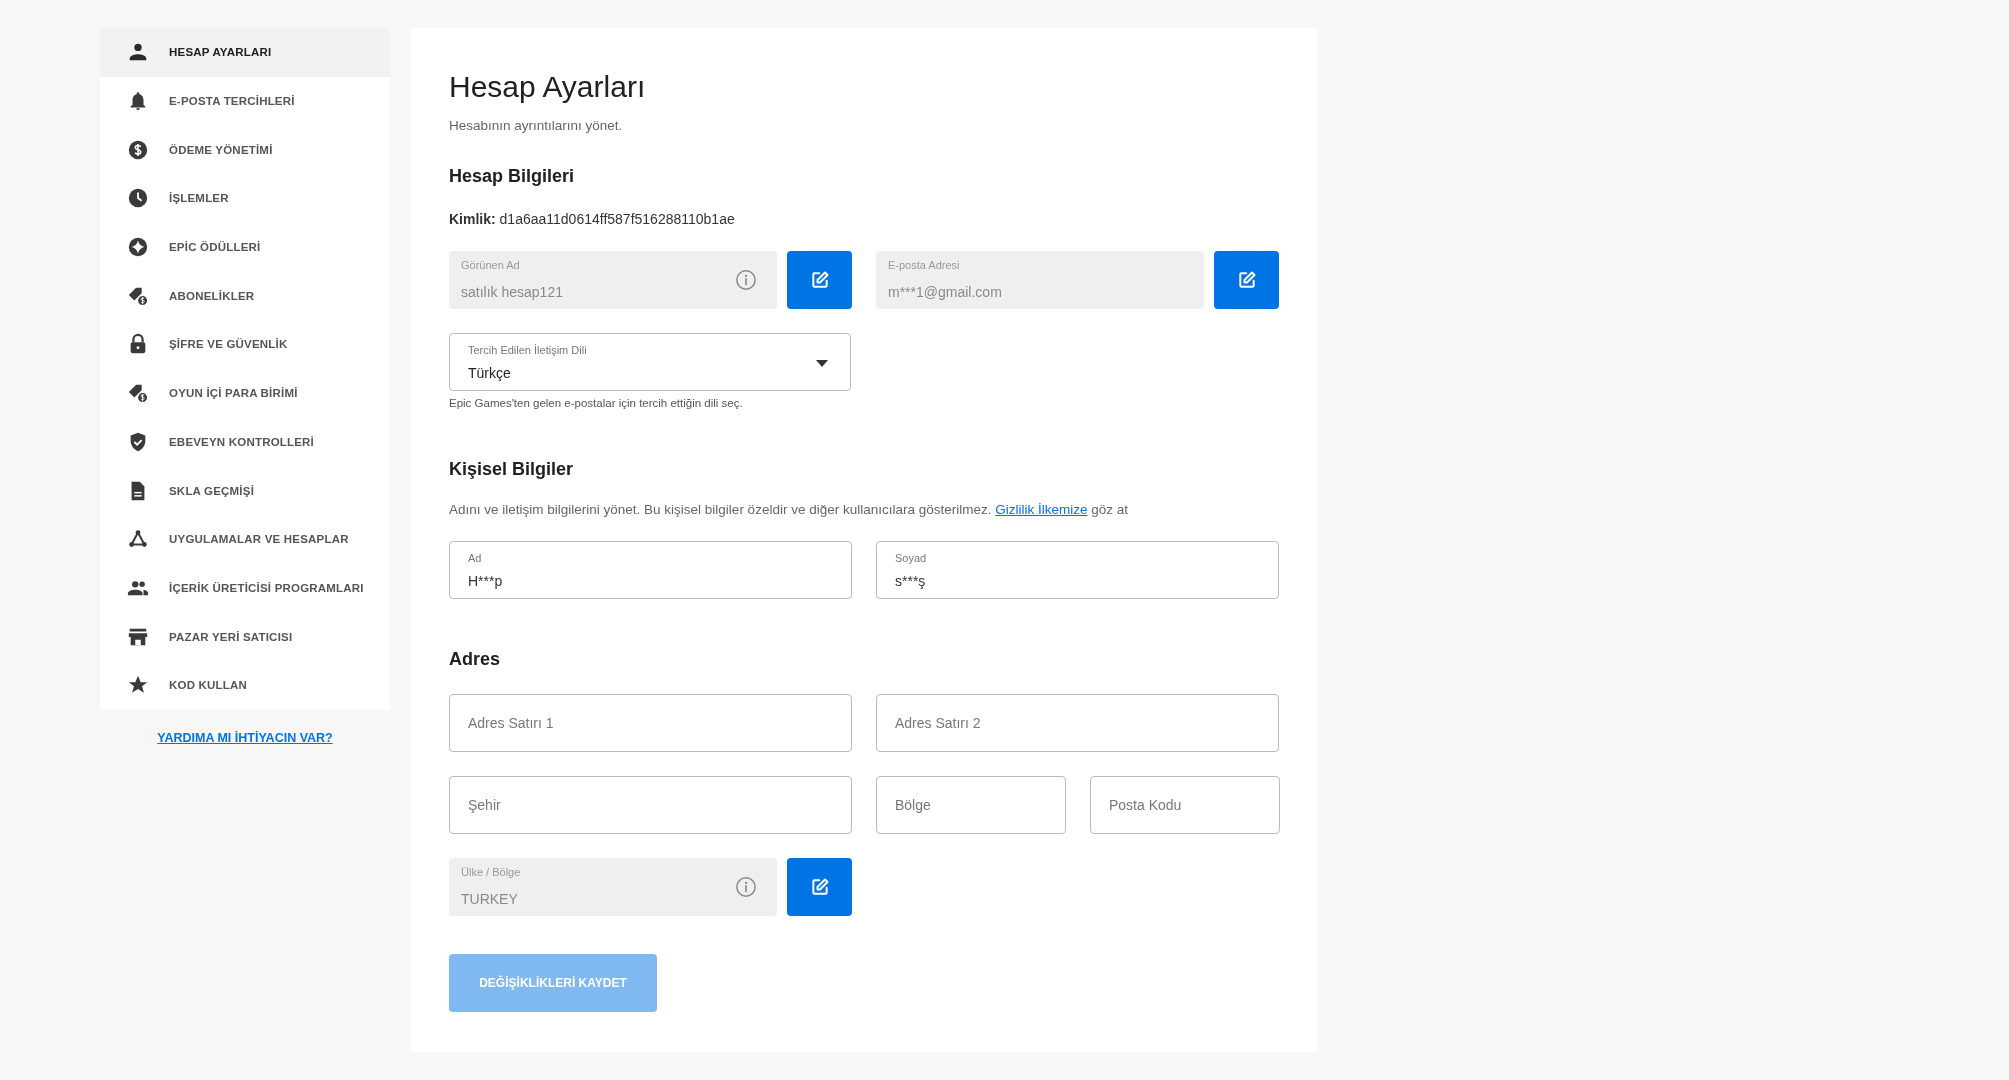  What do you see at coordinates (490, 265) in the screenshot?
I see `field-label: Görünen Ad` at bounding box center [490, 265].